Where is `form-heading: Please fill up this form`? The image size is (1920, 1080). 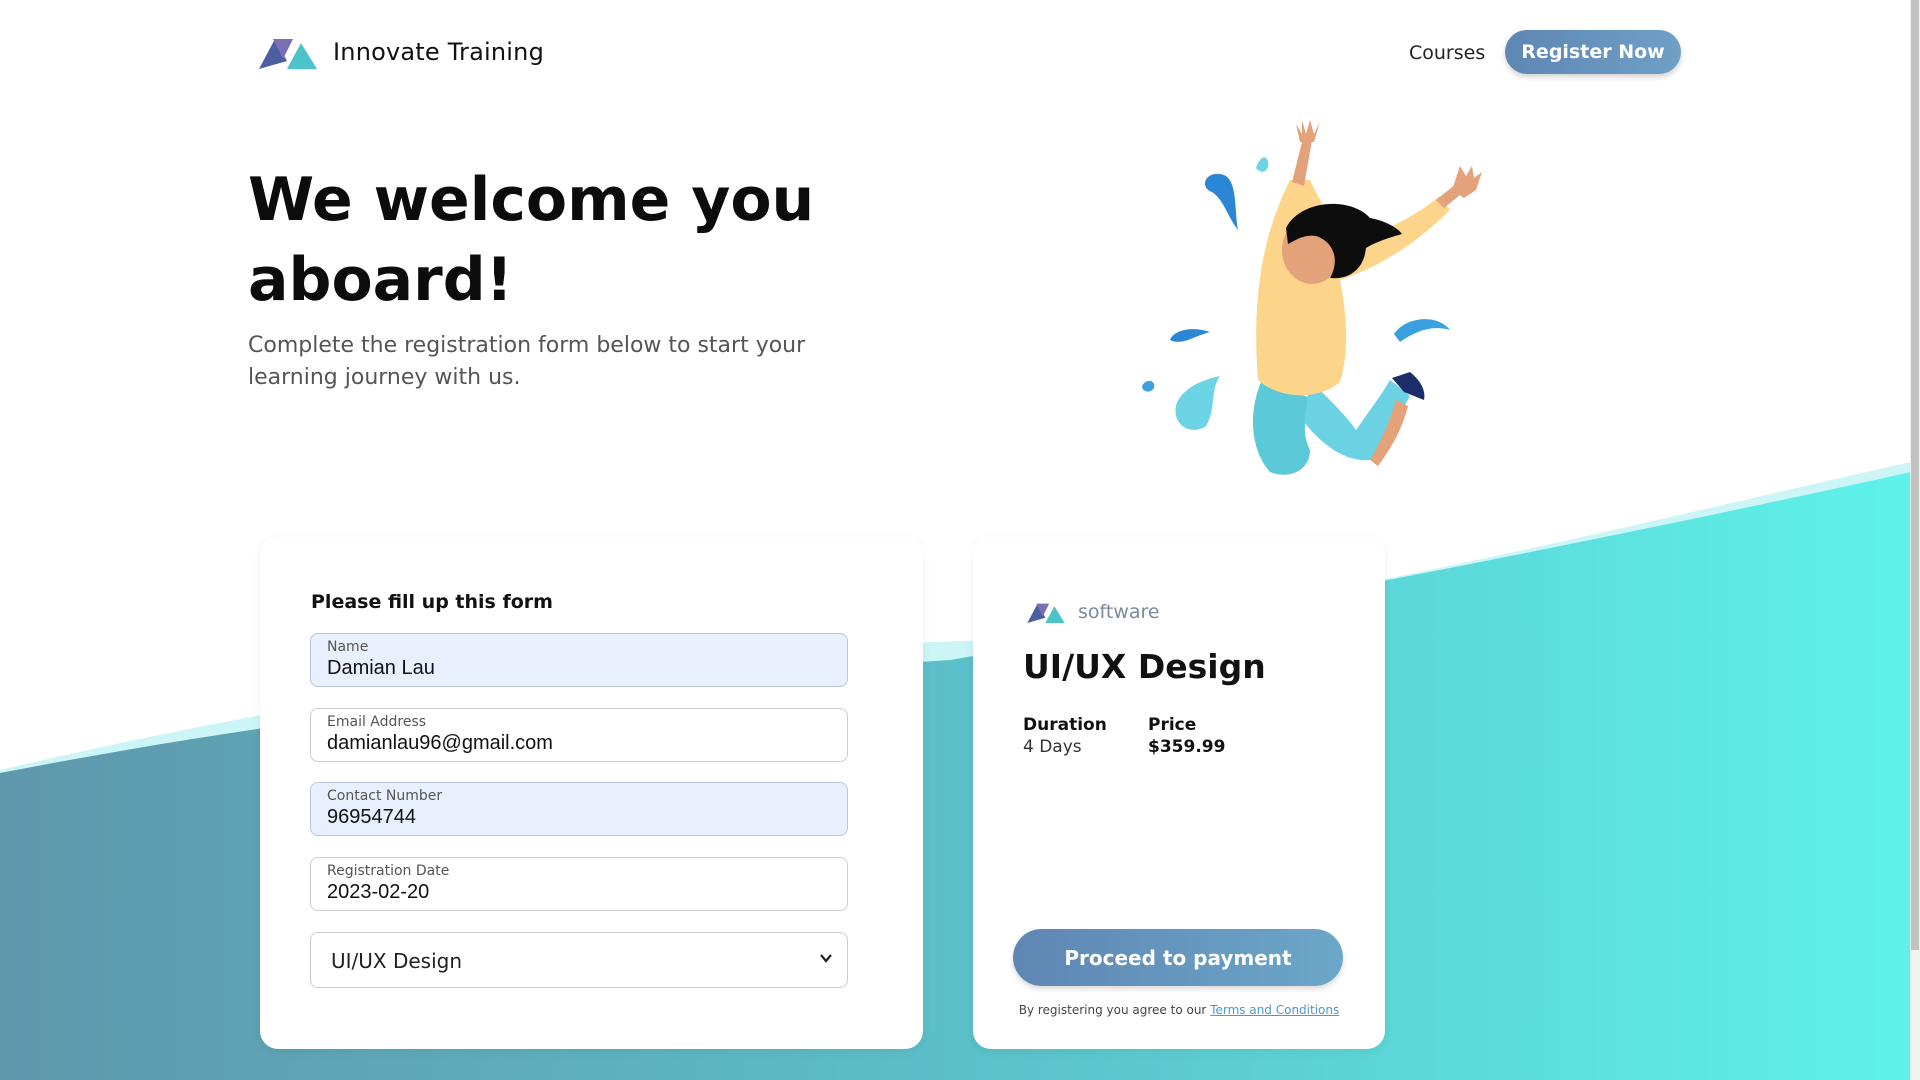 form-heading: Please fill up this form is located at coordinates (432, 602).